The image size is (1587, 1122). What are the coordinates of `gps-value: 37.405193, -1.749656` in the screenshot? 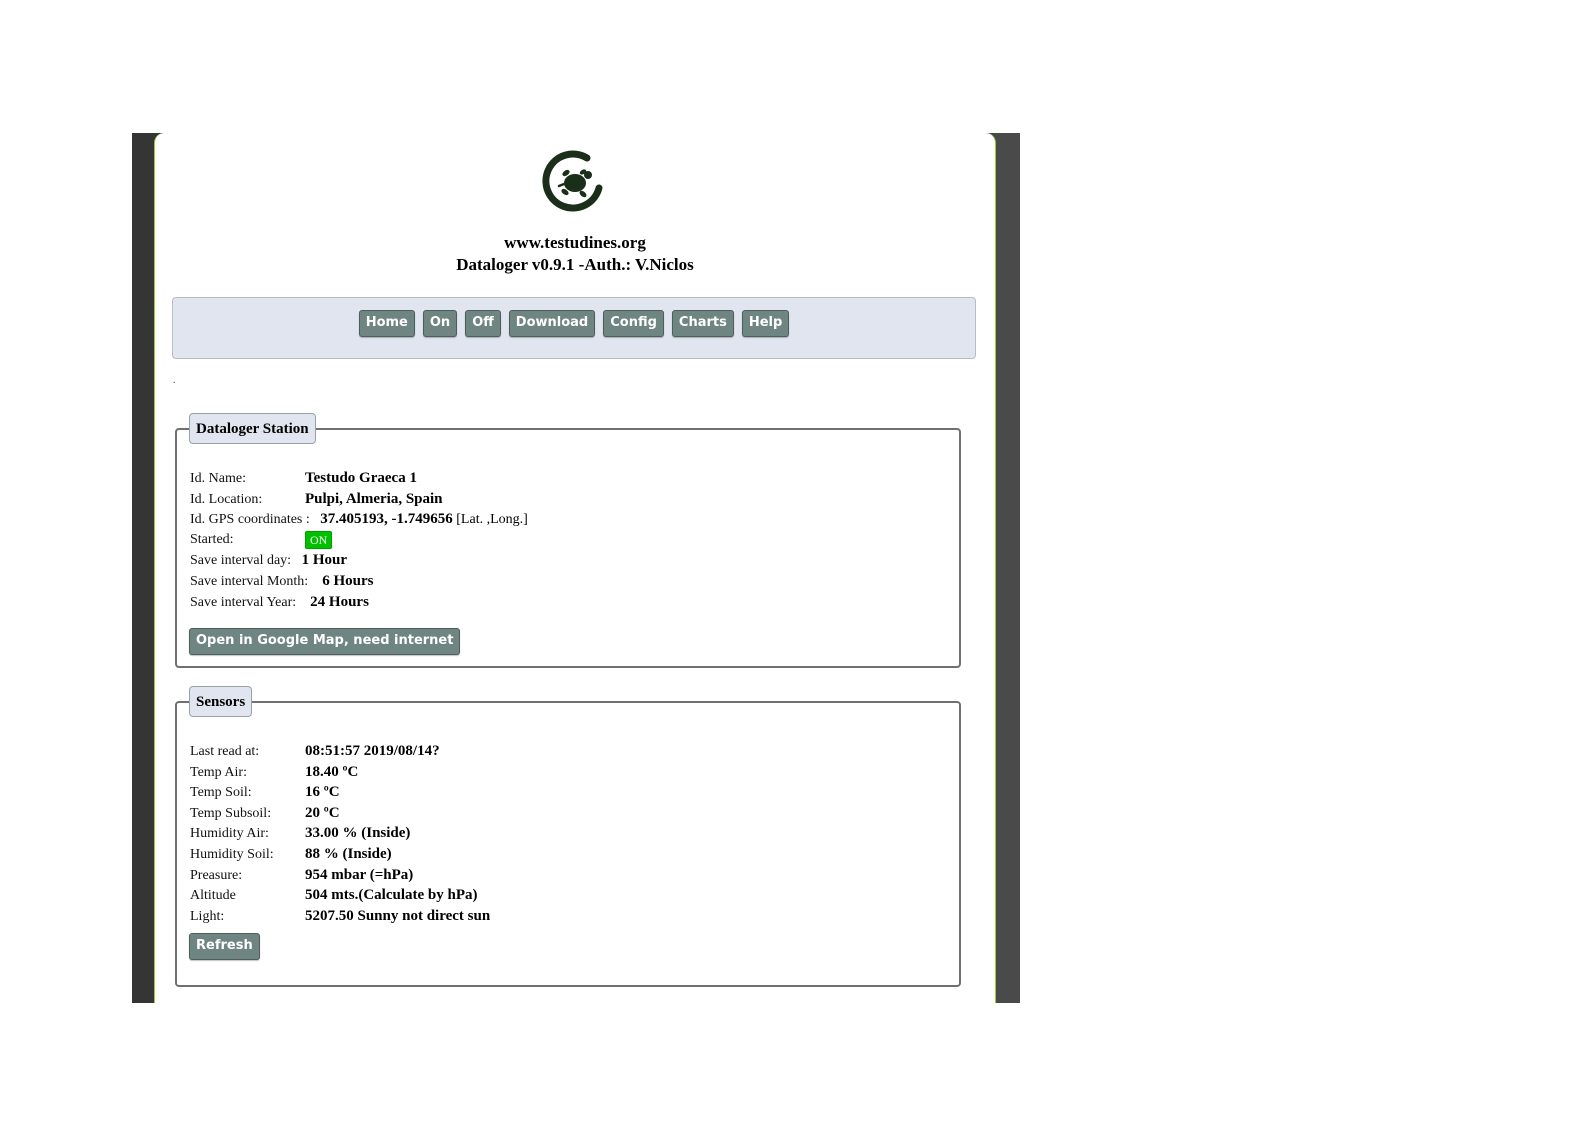 It's located at (386, 519).